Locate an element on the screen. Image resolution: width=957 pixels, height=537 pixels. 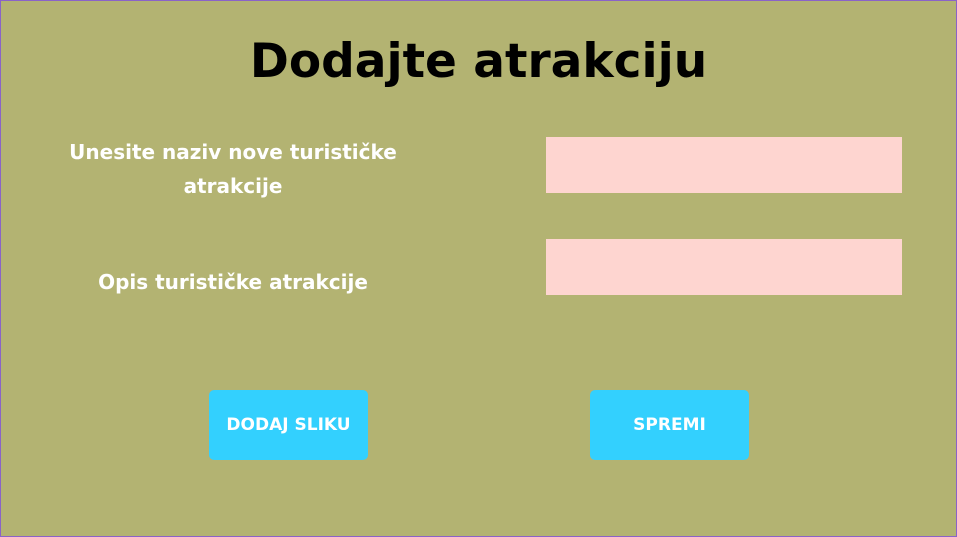
add-image-button: DODAJ SLIKU is located at coordinates (288, 425).